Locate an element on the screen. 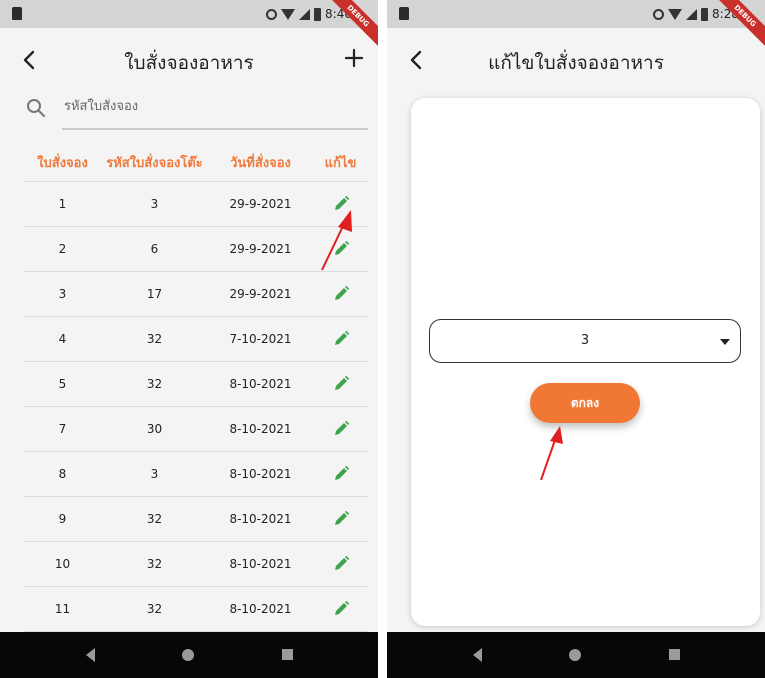  header-order: ใบสั่งจอง is located at coordinates (62, 163).